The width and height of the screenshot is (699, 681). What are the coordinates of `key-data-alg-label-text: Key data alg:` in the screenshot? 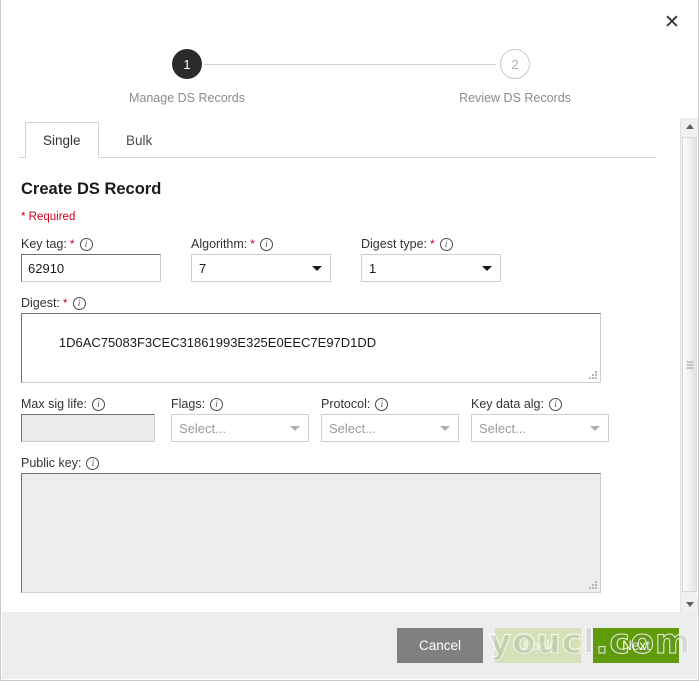 It's located at (507, 404).